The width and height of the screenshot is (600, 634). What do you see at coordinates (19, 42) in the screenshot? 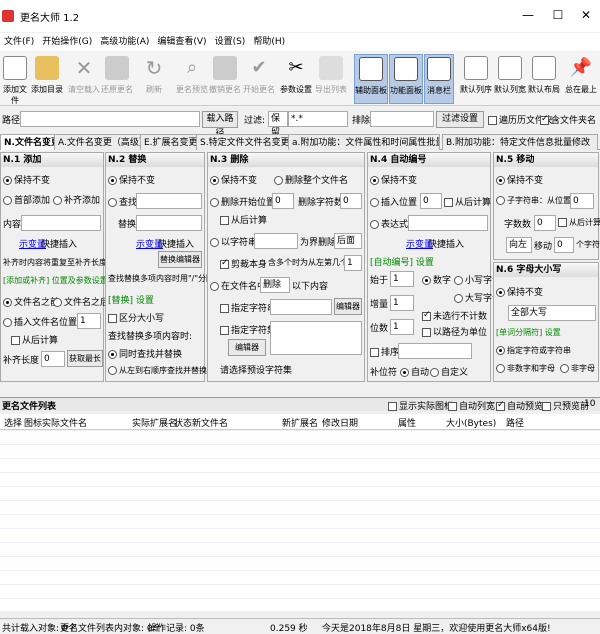
I see `menu-file: 文件(F)` at bounding box center [19, 42].